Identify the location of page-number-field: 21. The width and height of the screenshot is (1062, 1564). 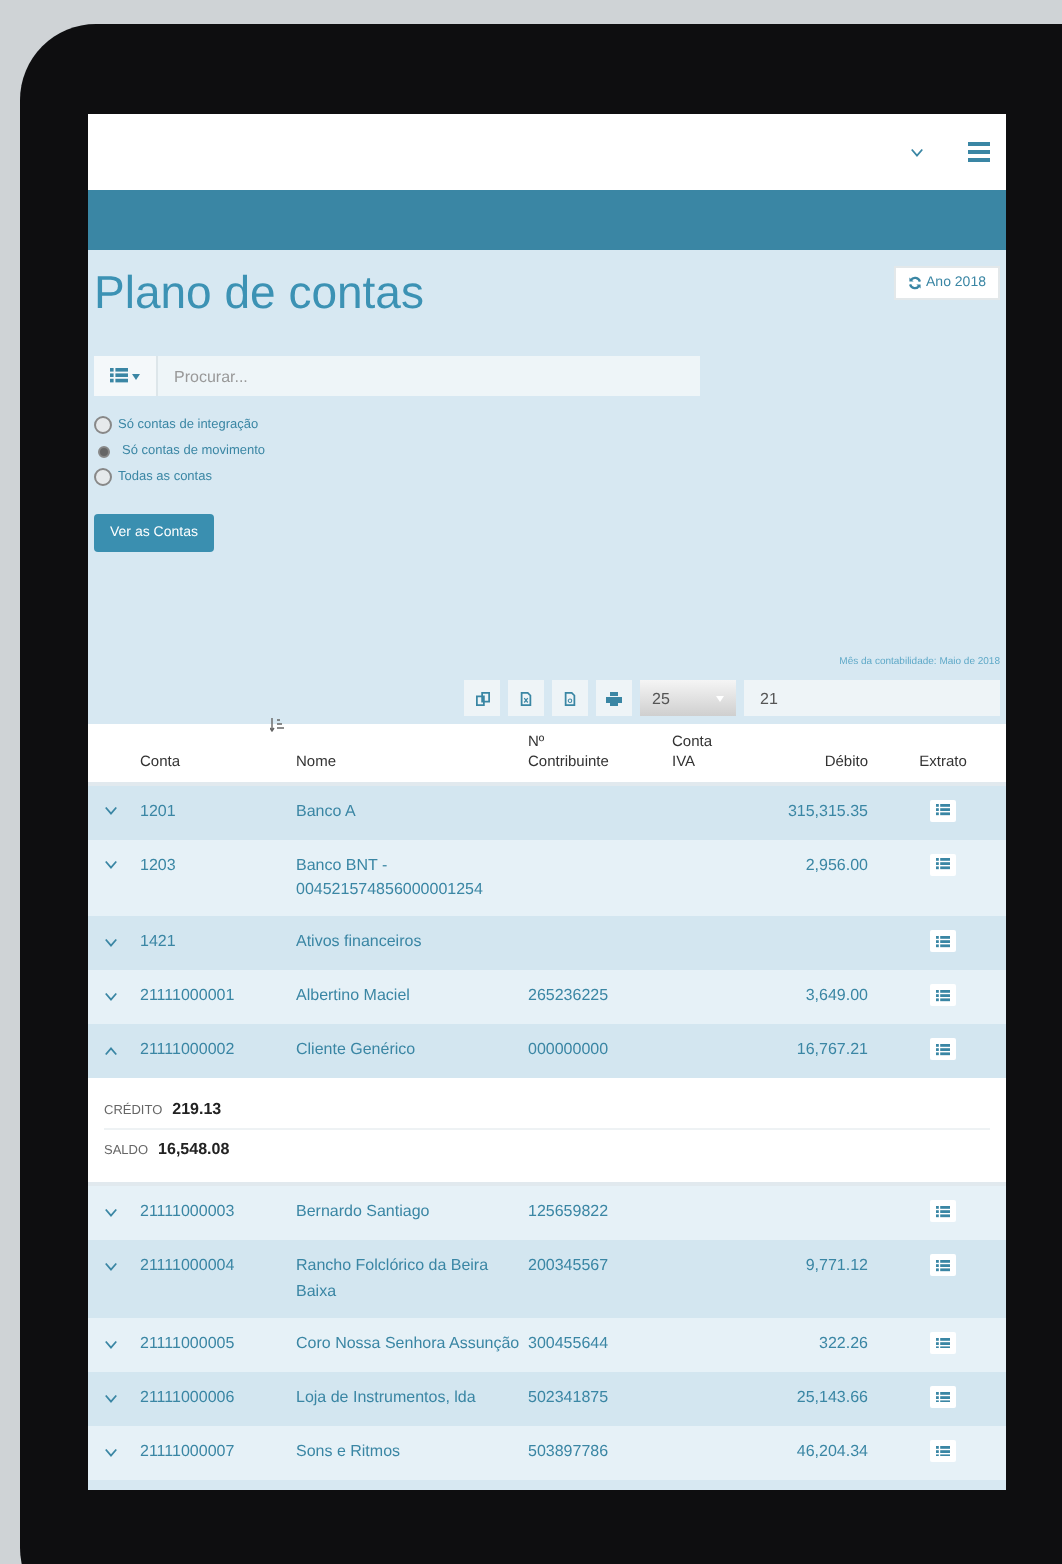
(872, 698).